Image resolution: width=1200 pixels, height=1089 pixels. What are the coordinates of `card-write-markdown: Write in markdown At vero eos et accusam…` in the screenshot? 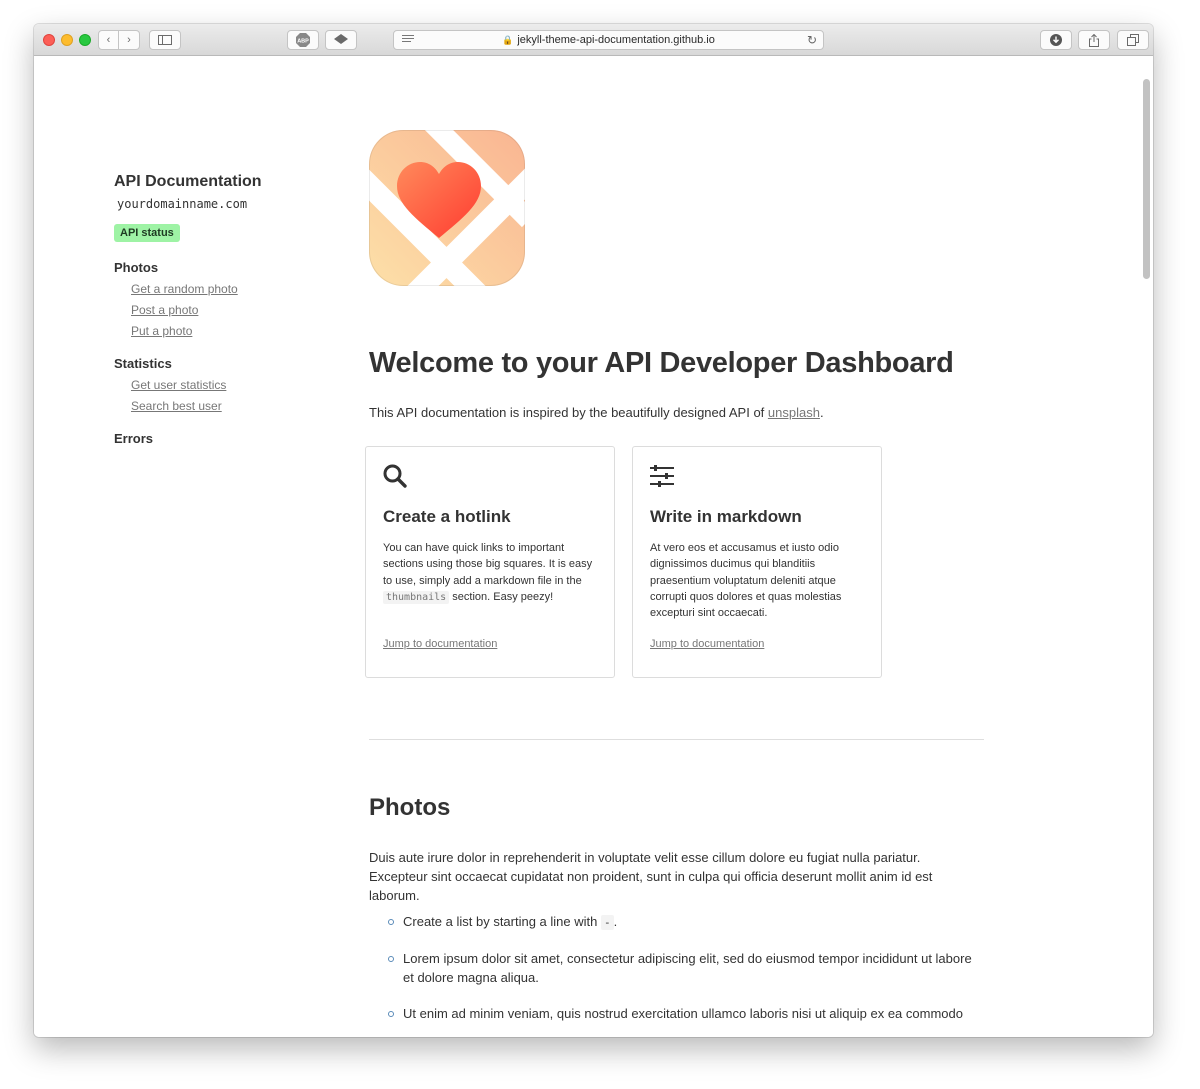 It's located at (757, 562).